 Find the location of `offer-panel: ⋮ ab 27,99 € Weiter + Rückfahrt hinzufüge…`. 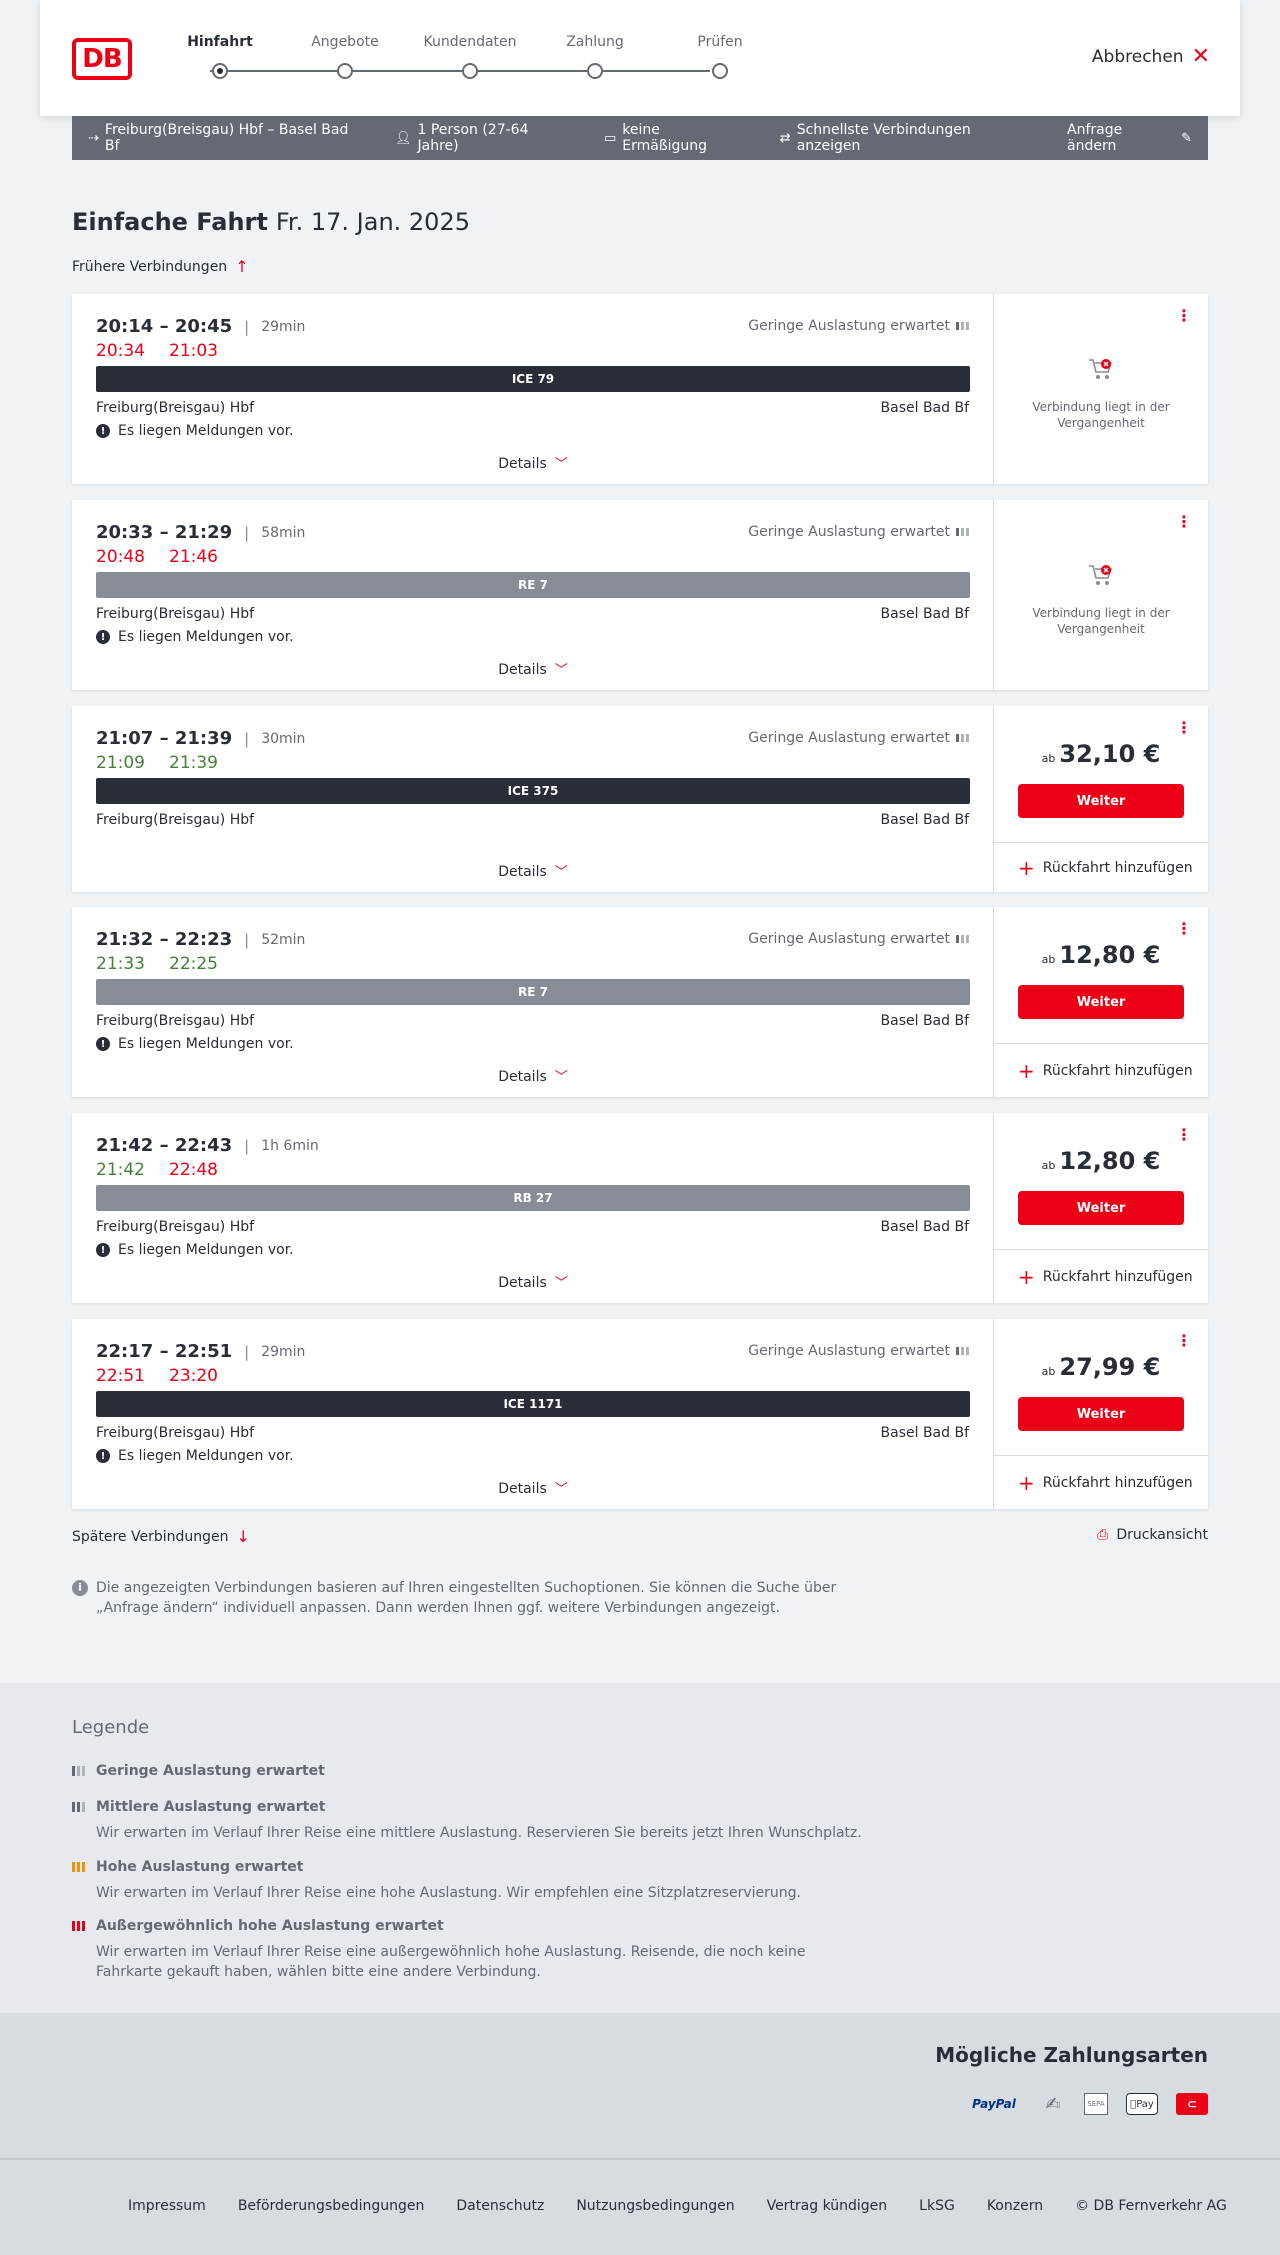

offer-panel: ⋮ ab 27,99 € Weiter + Rückfahrt hinzufüge… is located at coordinates (1101, 1414).